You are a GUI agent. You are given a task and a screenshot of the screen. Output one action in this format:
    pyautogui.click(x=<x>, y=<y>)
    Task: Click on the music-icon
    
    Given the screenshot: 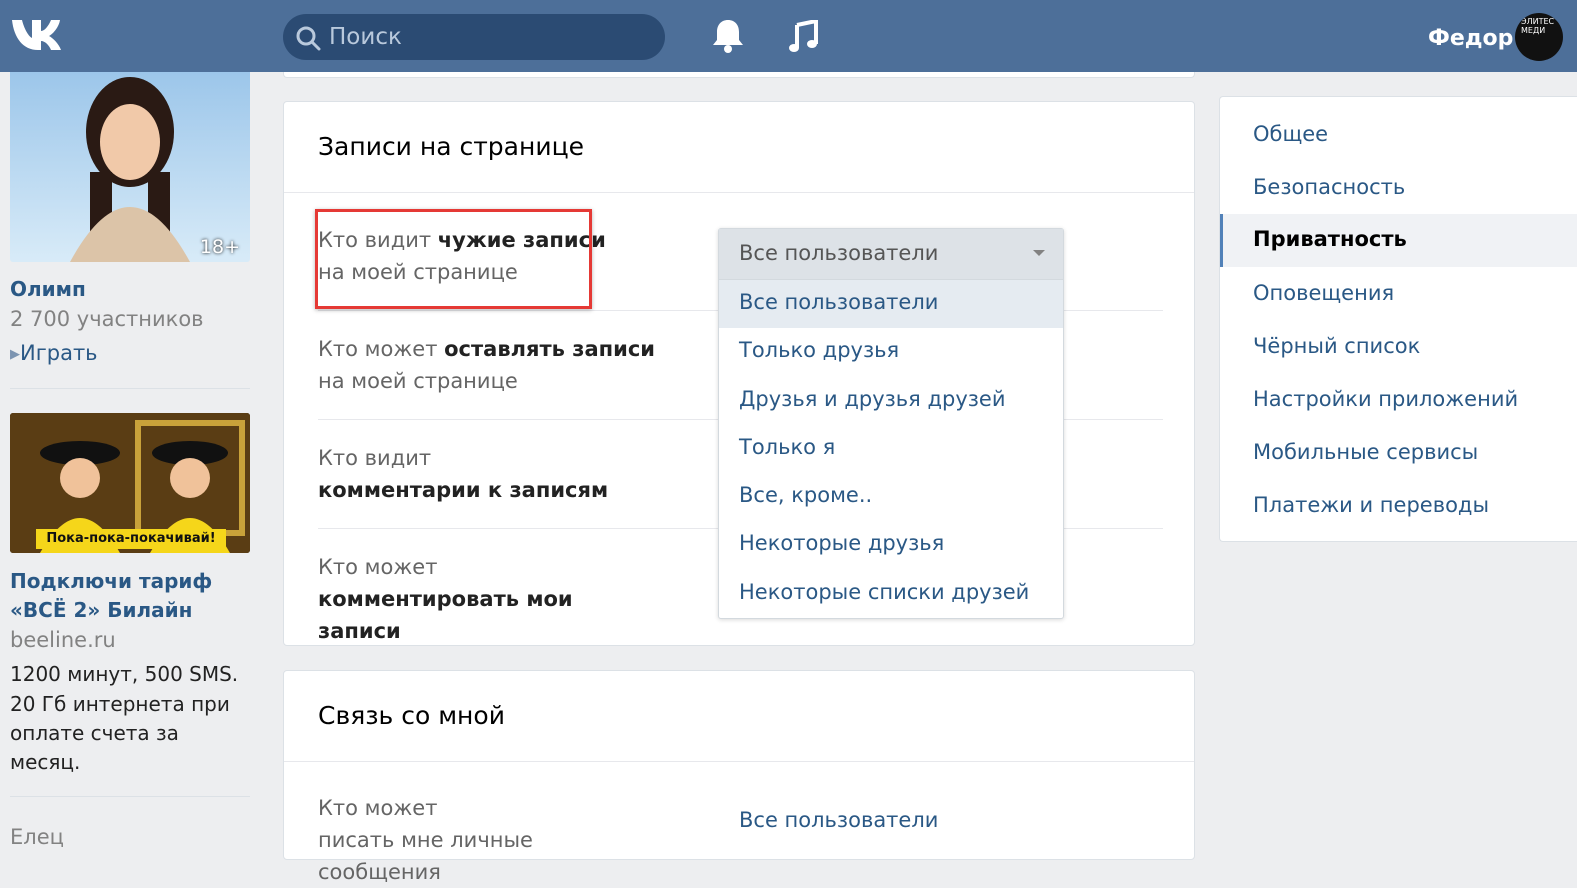 What is the action you would take?
    pyautogui.click(x=803, y=37)
    